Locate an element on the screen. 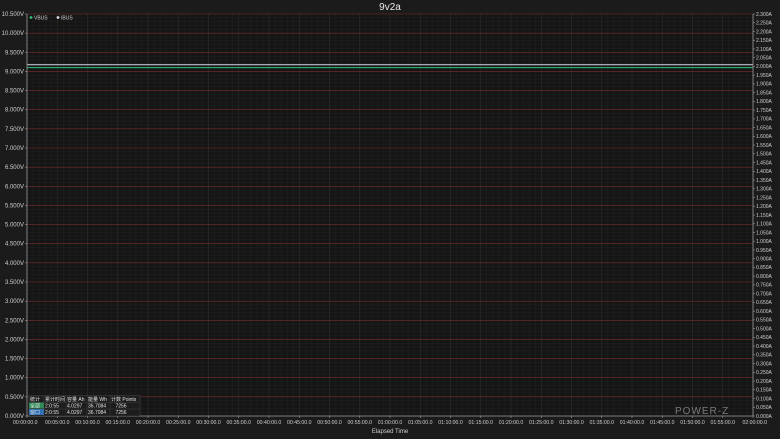 The image size is (780, 439). y-left-tick-label: 1.500V is located at coordinates (14, 360).